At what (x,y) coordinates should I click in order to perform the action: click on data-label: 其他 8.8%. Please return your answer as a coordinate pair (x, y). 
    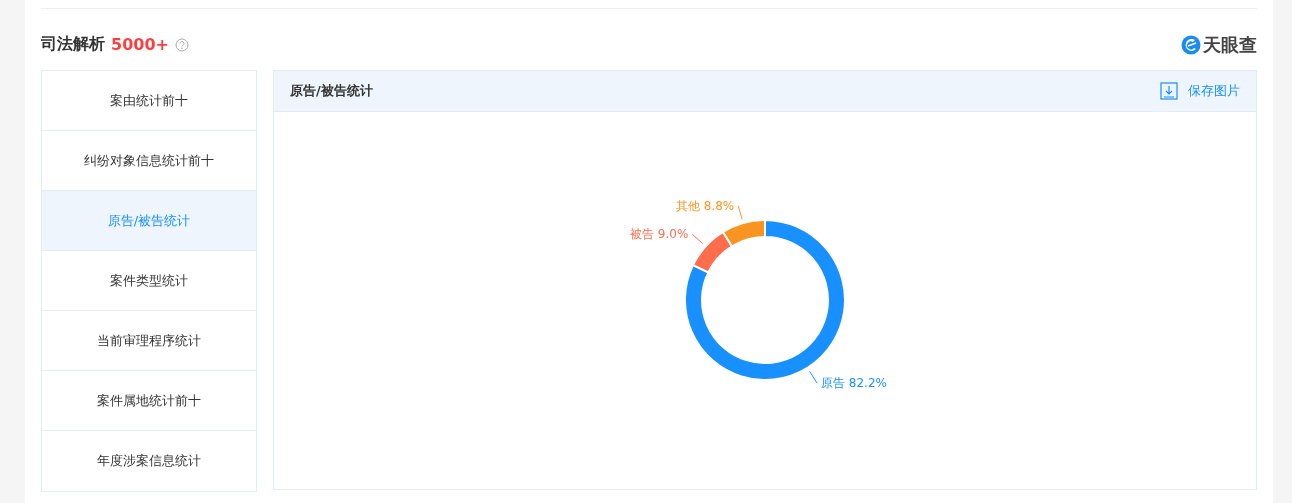
    Looking at the image, I should click on (705, 205).